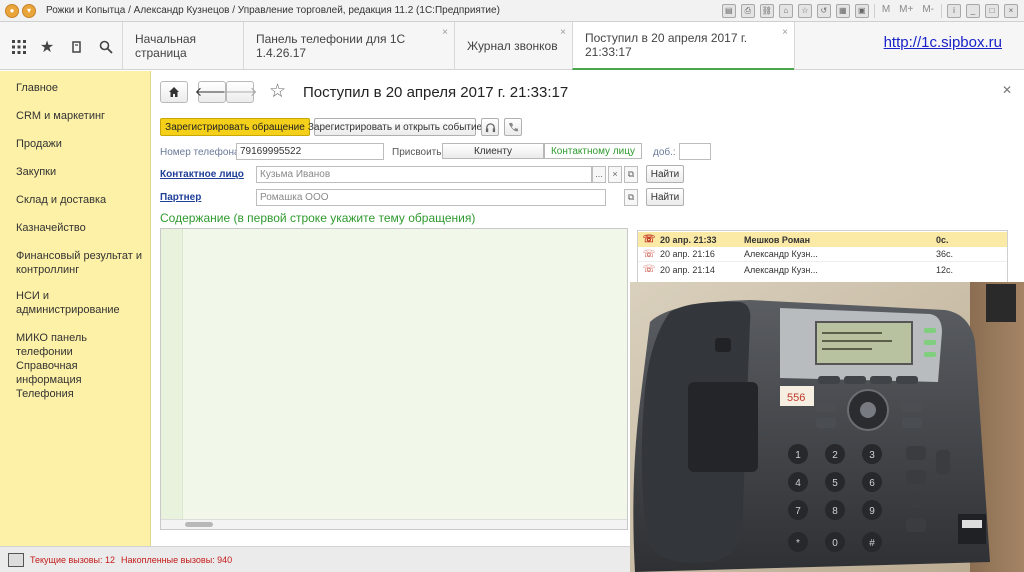 Image resolution: width=1024 pixels, height=572 pixels. I want to click on sidebar-item-treasury: Казначейство, so click(81, 228).